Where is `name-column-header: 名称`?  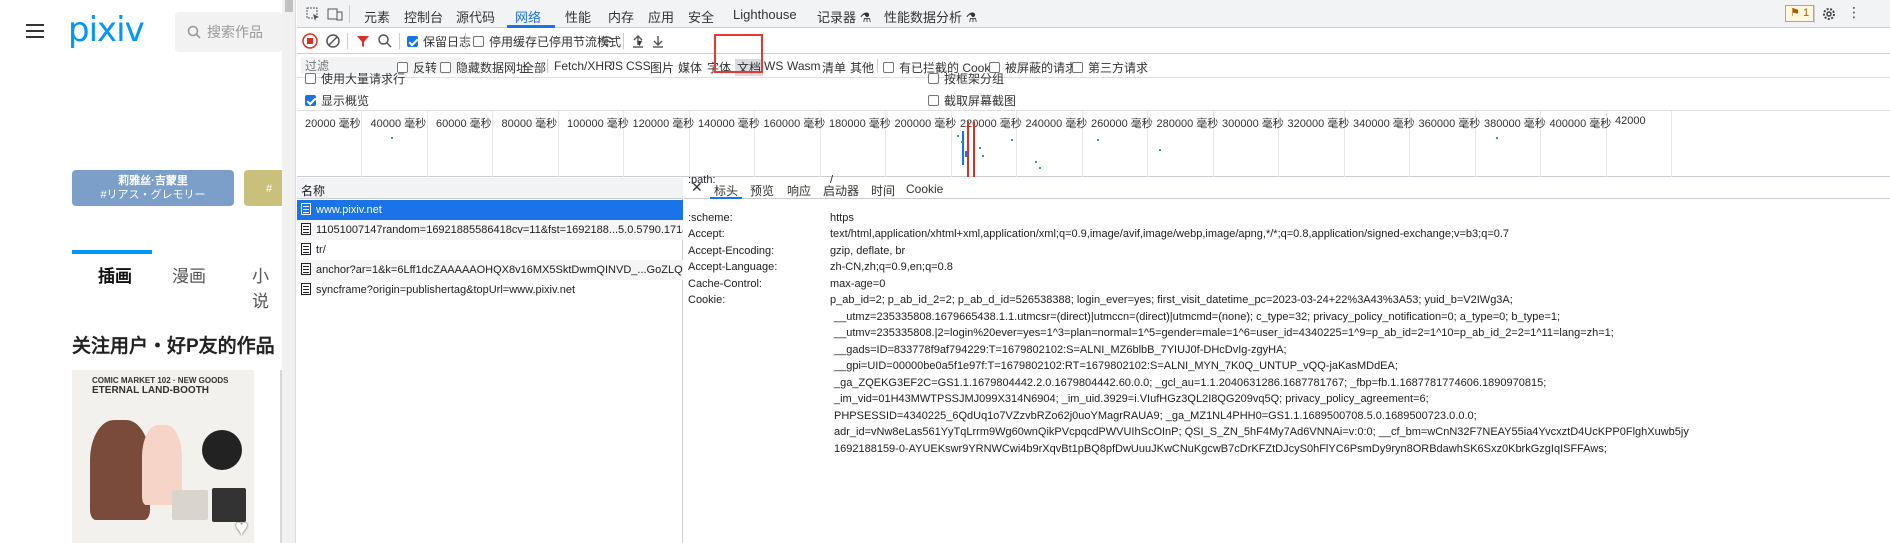 name-column-header: 名称 is located at coordinates (490, 188).